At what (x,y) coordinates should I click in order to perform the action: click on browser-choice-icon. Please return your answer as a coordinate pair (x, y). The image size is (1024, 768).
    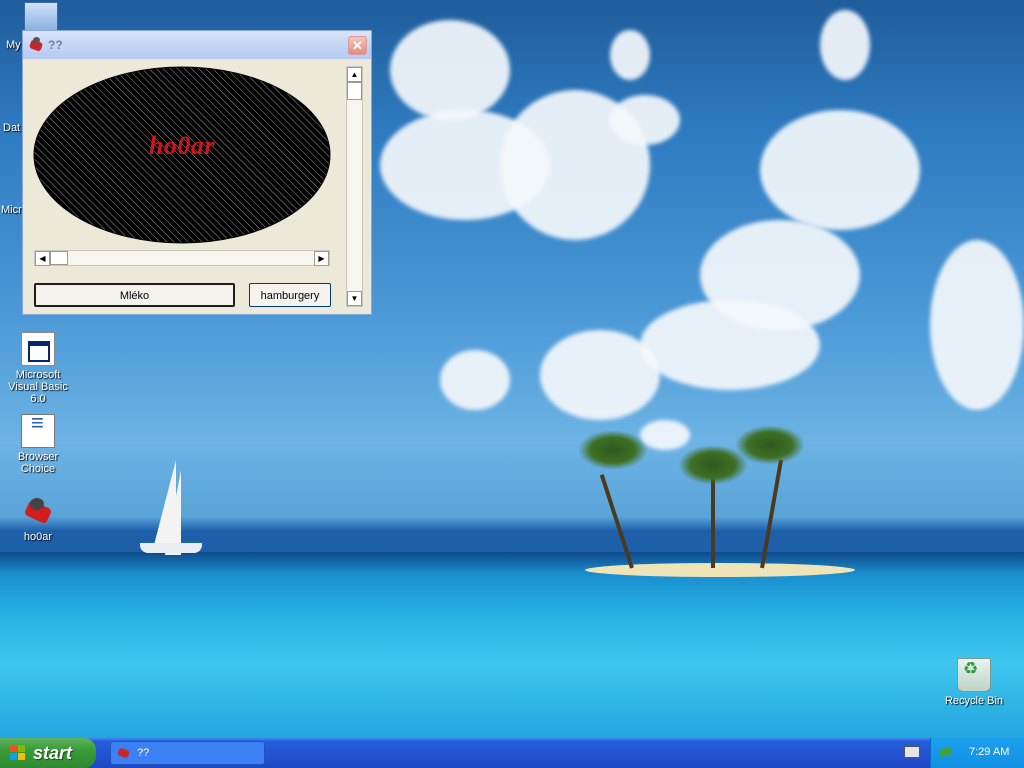
    Looking at the image, I should click on (38, 431).